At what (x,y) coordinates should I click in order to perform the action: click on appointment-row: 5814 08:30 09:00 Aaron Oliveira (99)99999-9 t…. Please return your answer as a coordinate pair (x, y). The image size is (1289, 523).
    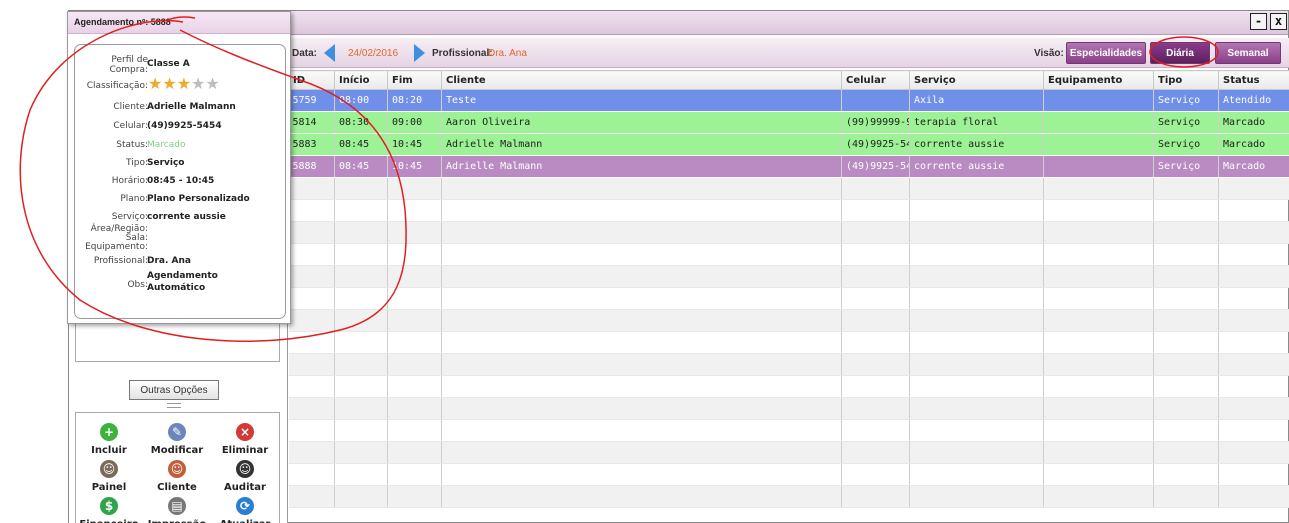
    Looking at the image, I should click on (788, 122).